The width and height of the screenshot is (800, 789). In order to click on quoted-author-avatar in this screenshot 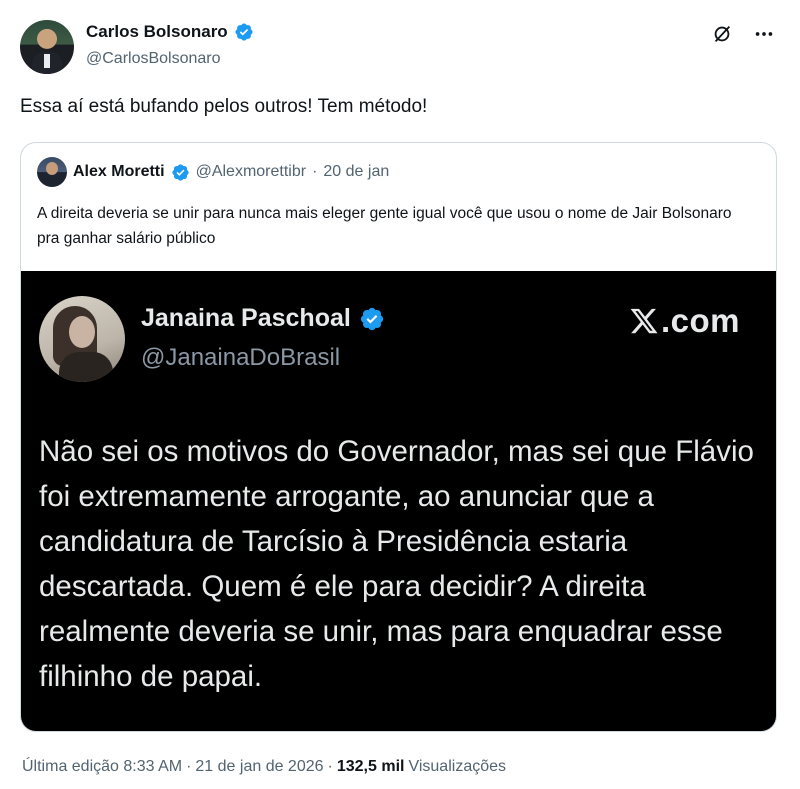, I will do `click(52, 172)`.